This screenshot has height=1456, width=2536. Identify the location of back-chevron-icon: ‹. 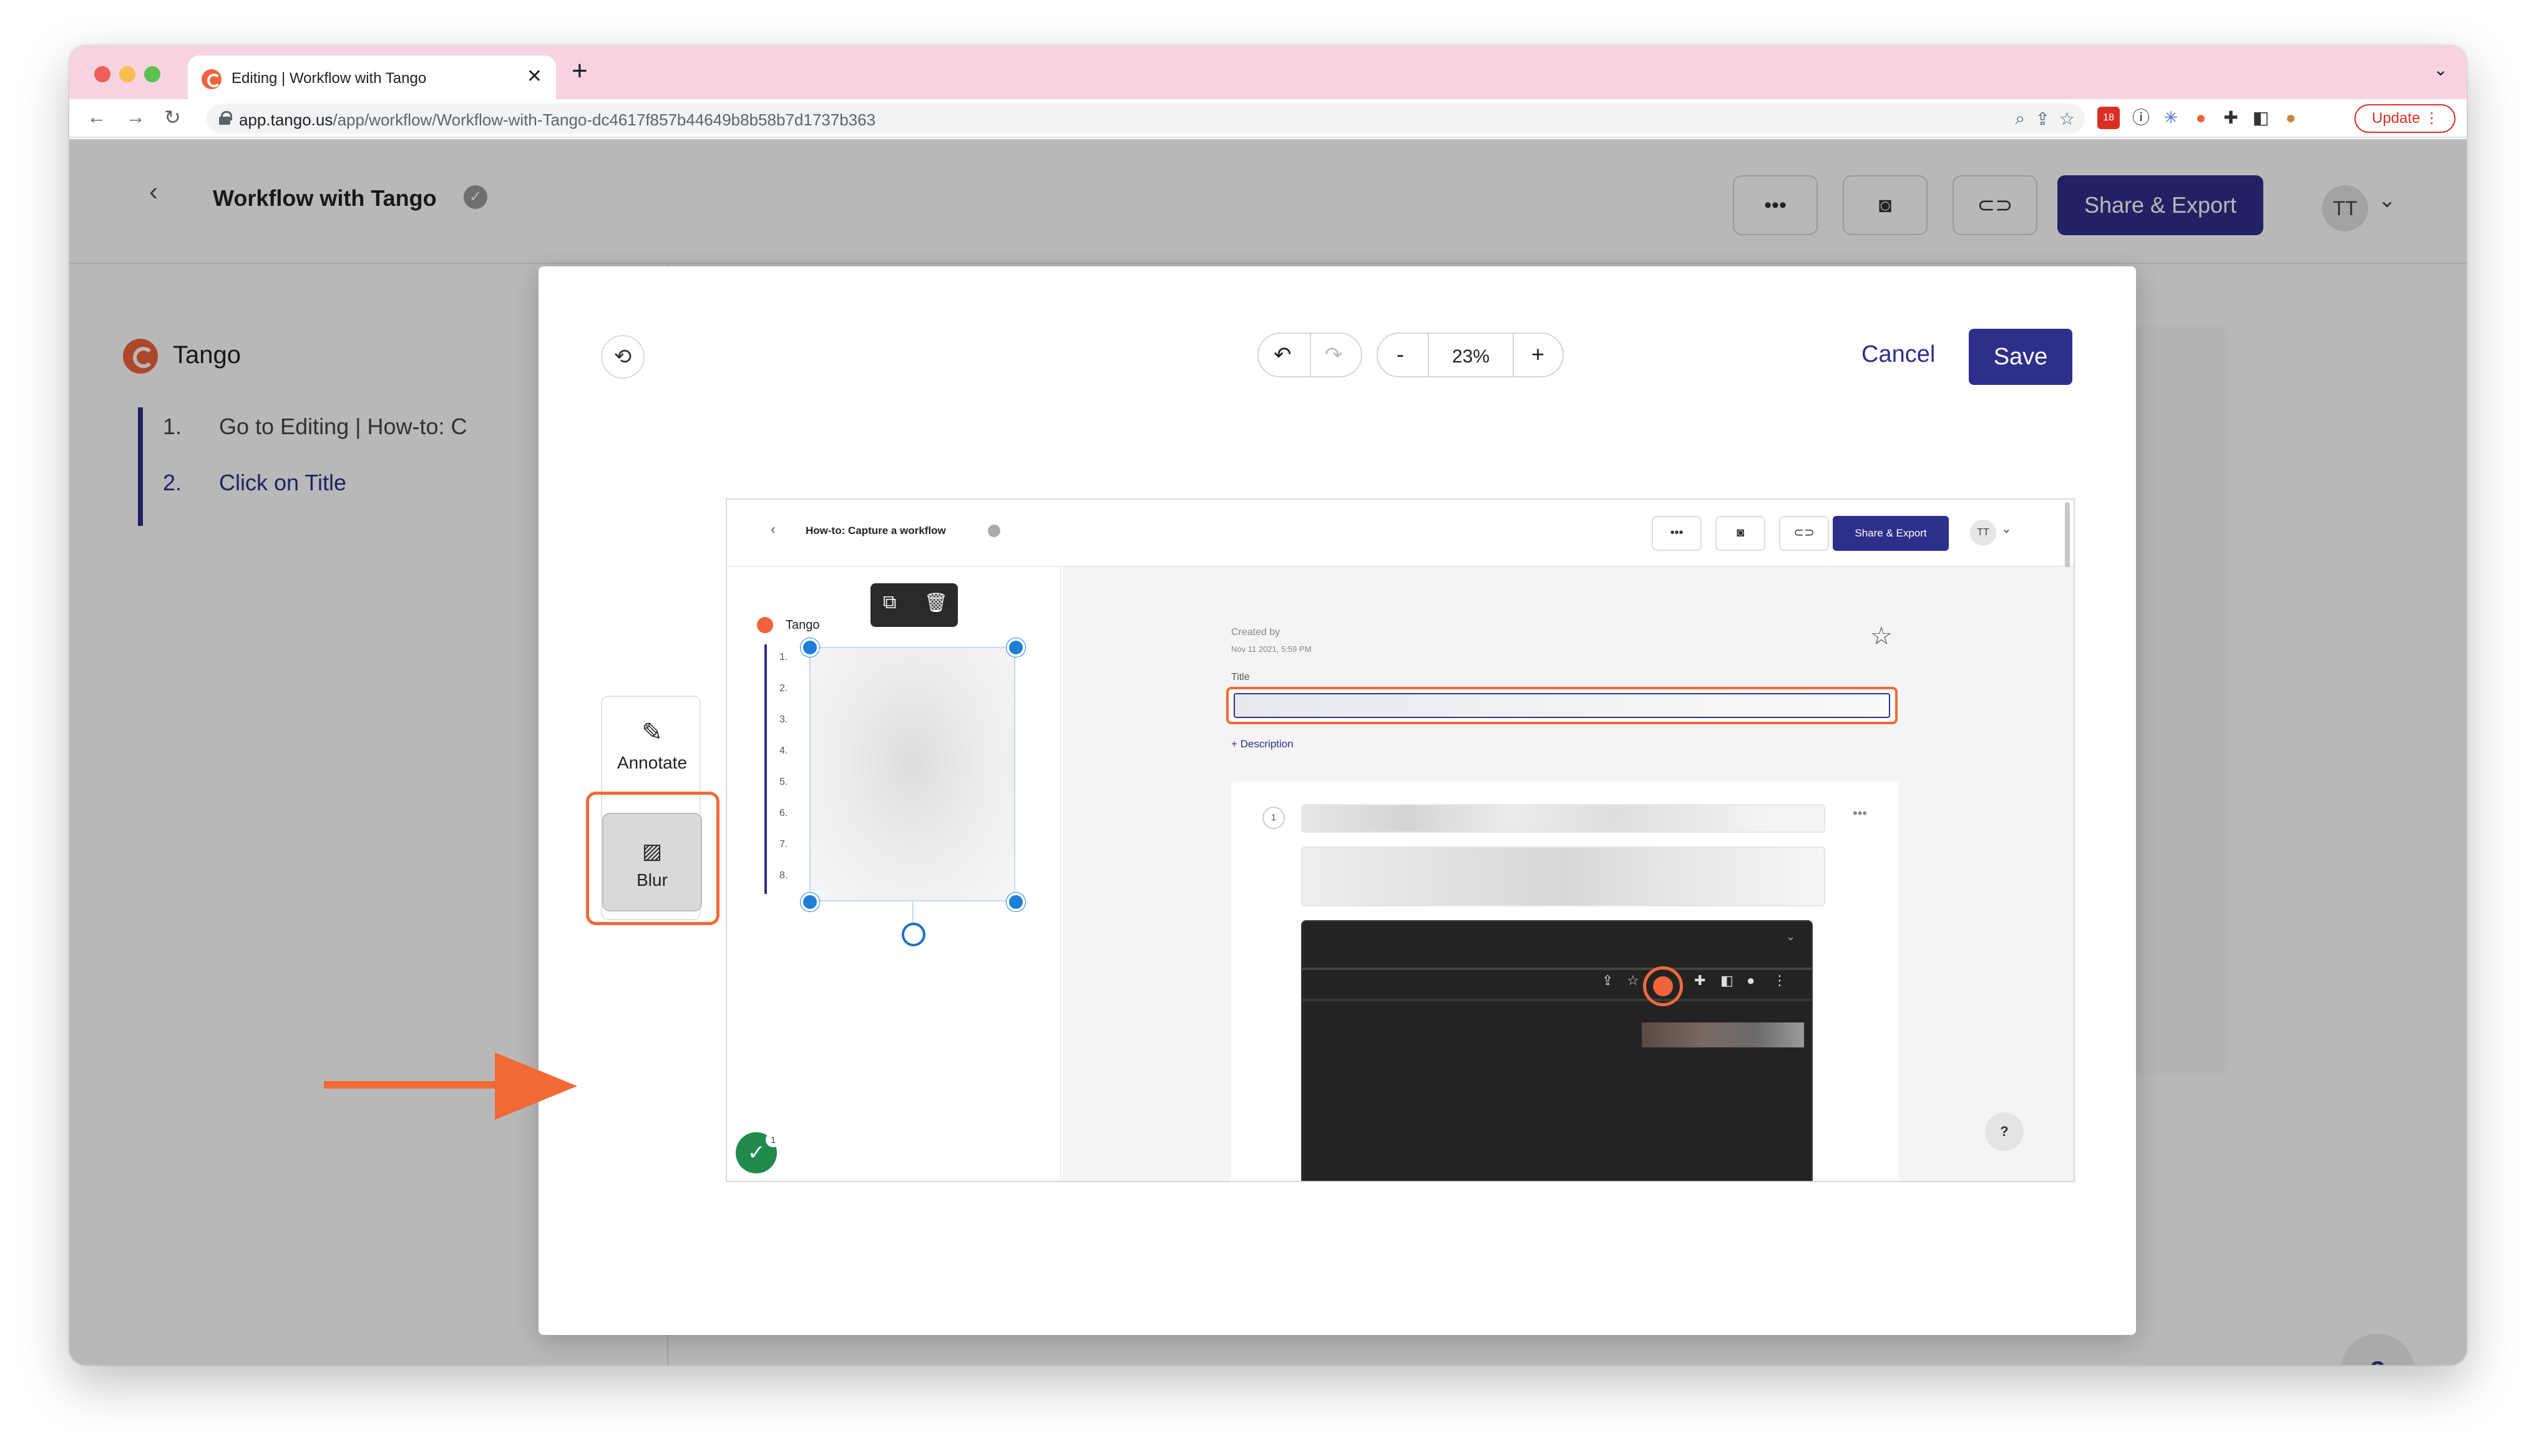
(774, 530).